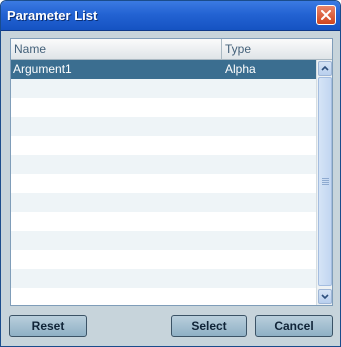 The height and width of the screenshot is (347, 341). I want to click on table-header: Name Type, so click(171, 49).